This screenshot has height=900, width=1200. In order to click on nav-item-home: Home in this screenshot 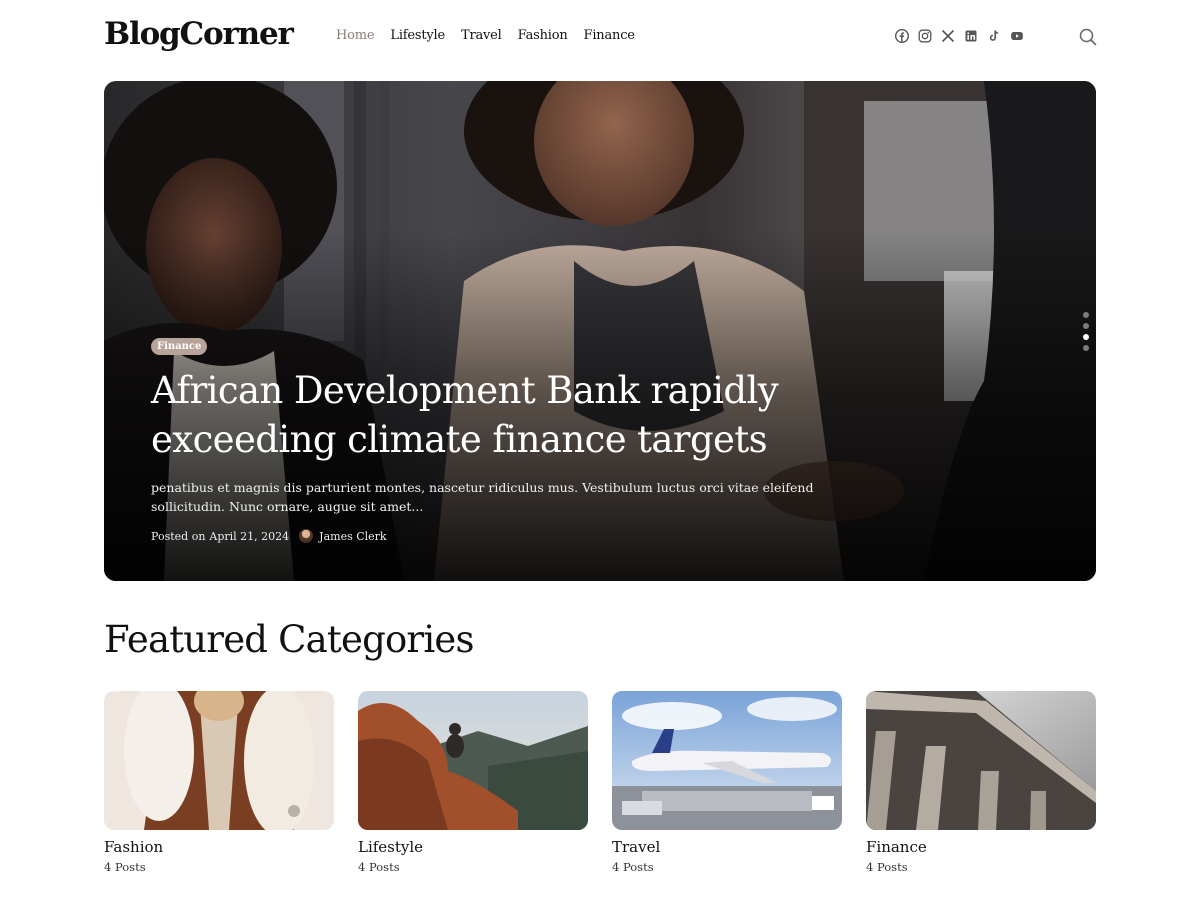, I will do `click(355, 35)`.